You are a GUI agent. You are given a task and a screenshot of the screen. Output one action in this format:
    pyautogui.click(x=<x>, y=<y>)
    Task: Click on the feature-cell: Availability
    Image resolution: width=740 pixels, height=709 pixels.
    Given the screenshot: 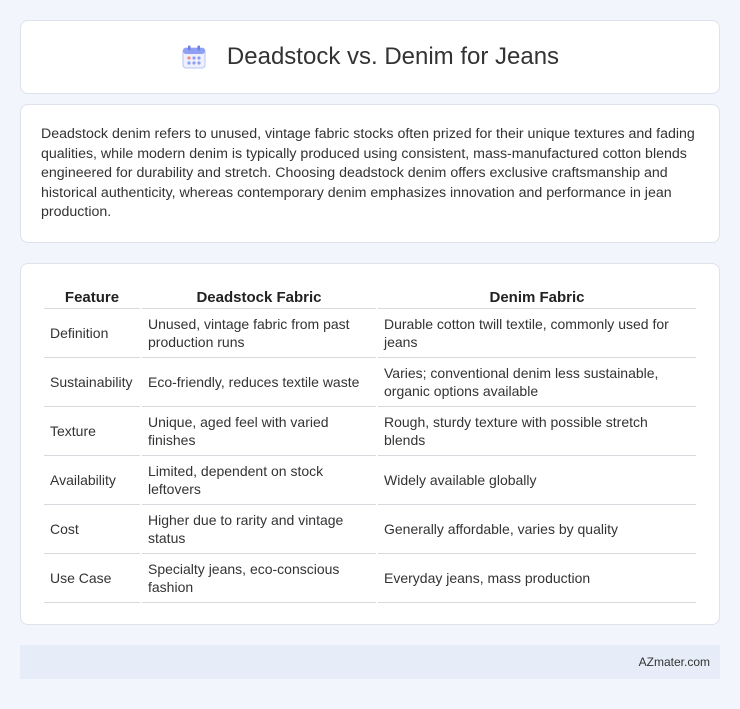 What is the action you would take?
    pyautogui.click(x=92, y=480)
    